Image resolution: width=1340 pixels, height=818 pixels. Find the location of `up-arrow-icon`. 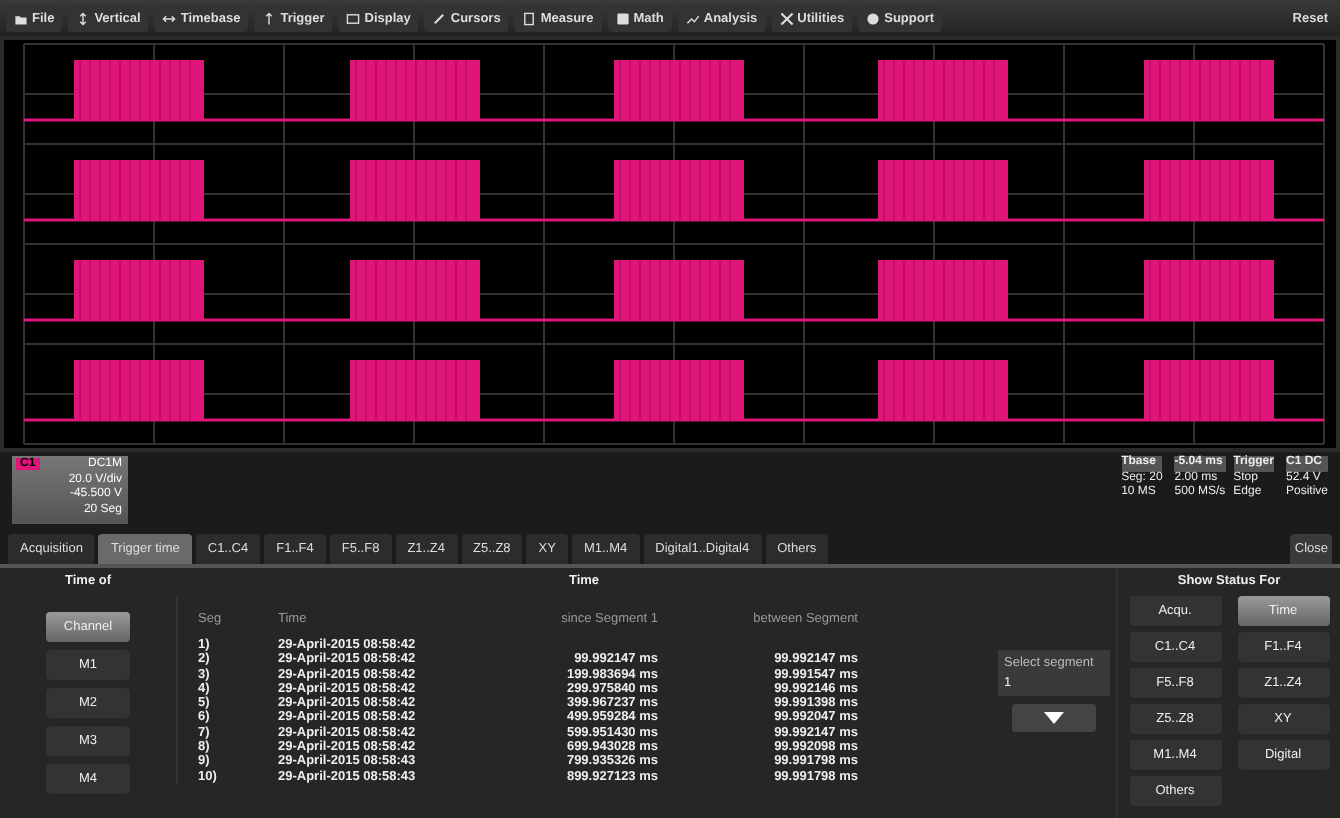

up-arrow-icon is located at coordinates (269, 18).